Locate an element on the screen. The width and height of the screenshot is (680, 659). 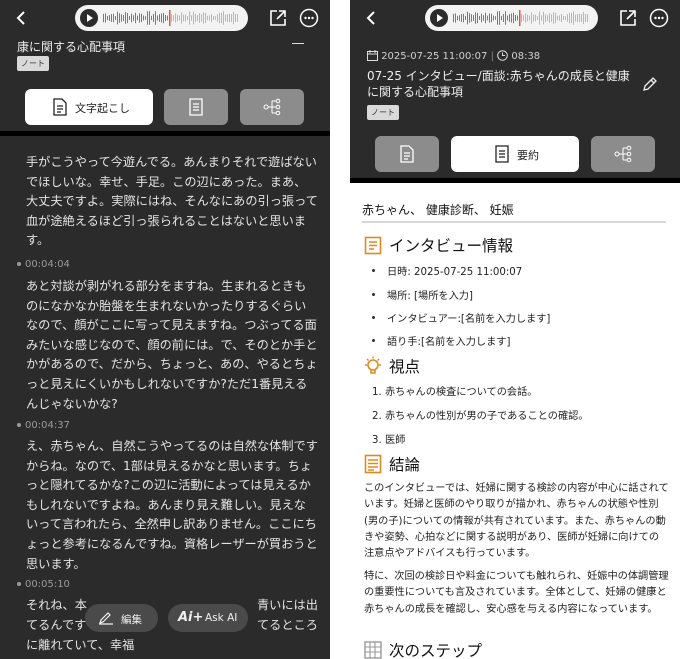
grid-icon is located at coordinates (373, 650).